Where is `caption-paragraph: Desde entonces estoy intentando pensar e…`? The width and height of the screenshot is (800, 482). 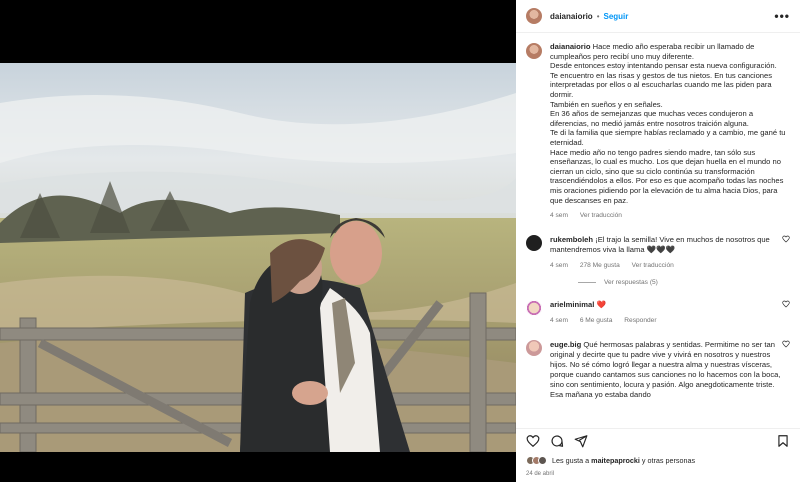
caption-paragraph: Desde entonces estoy intentando pensar e… is located at coordinates (663, 66).